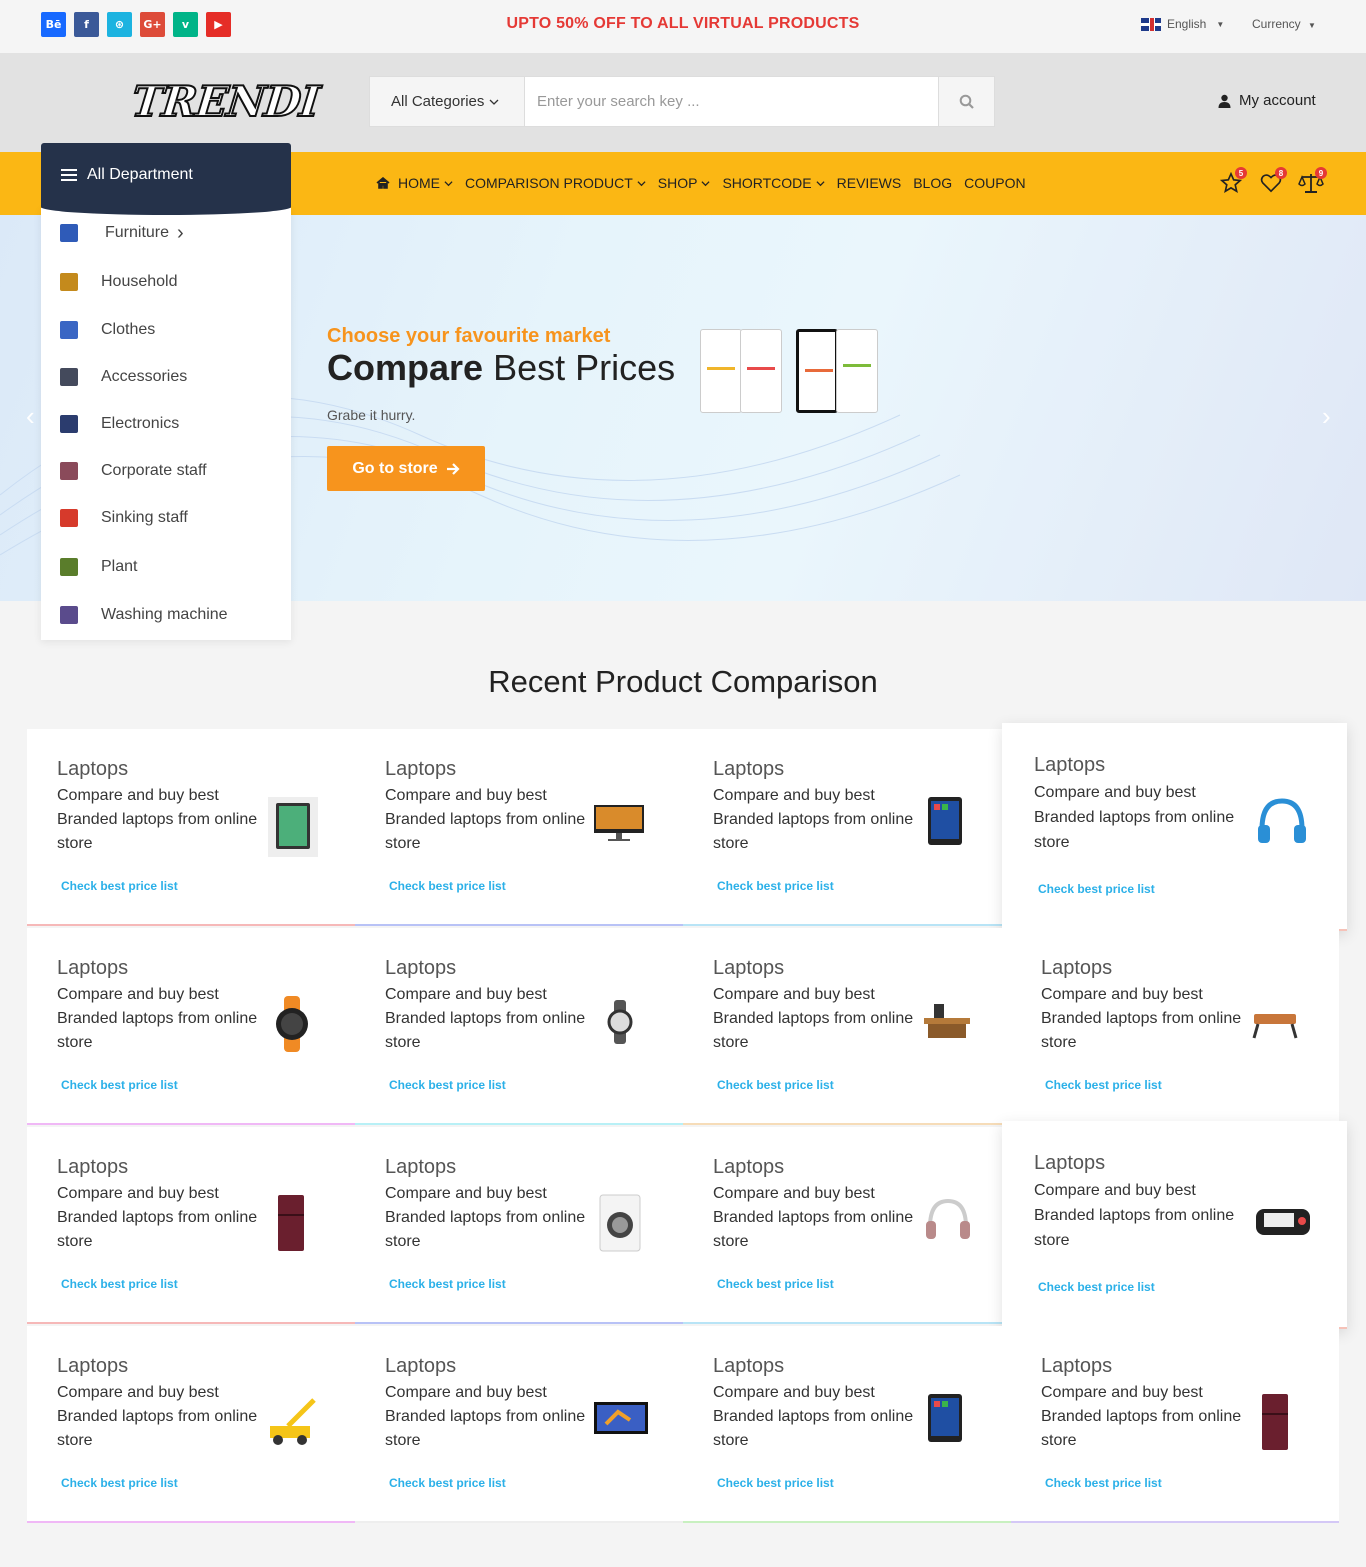 The width and height of the screenshot is (1366, 1567). Describe the element at coordinates (869, 183) in the screenshot. I see `nav-item-reviews: REVIEWS` at that location.